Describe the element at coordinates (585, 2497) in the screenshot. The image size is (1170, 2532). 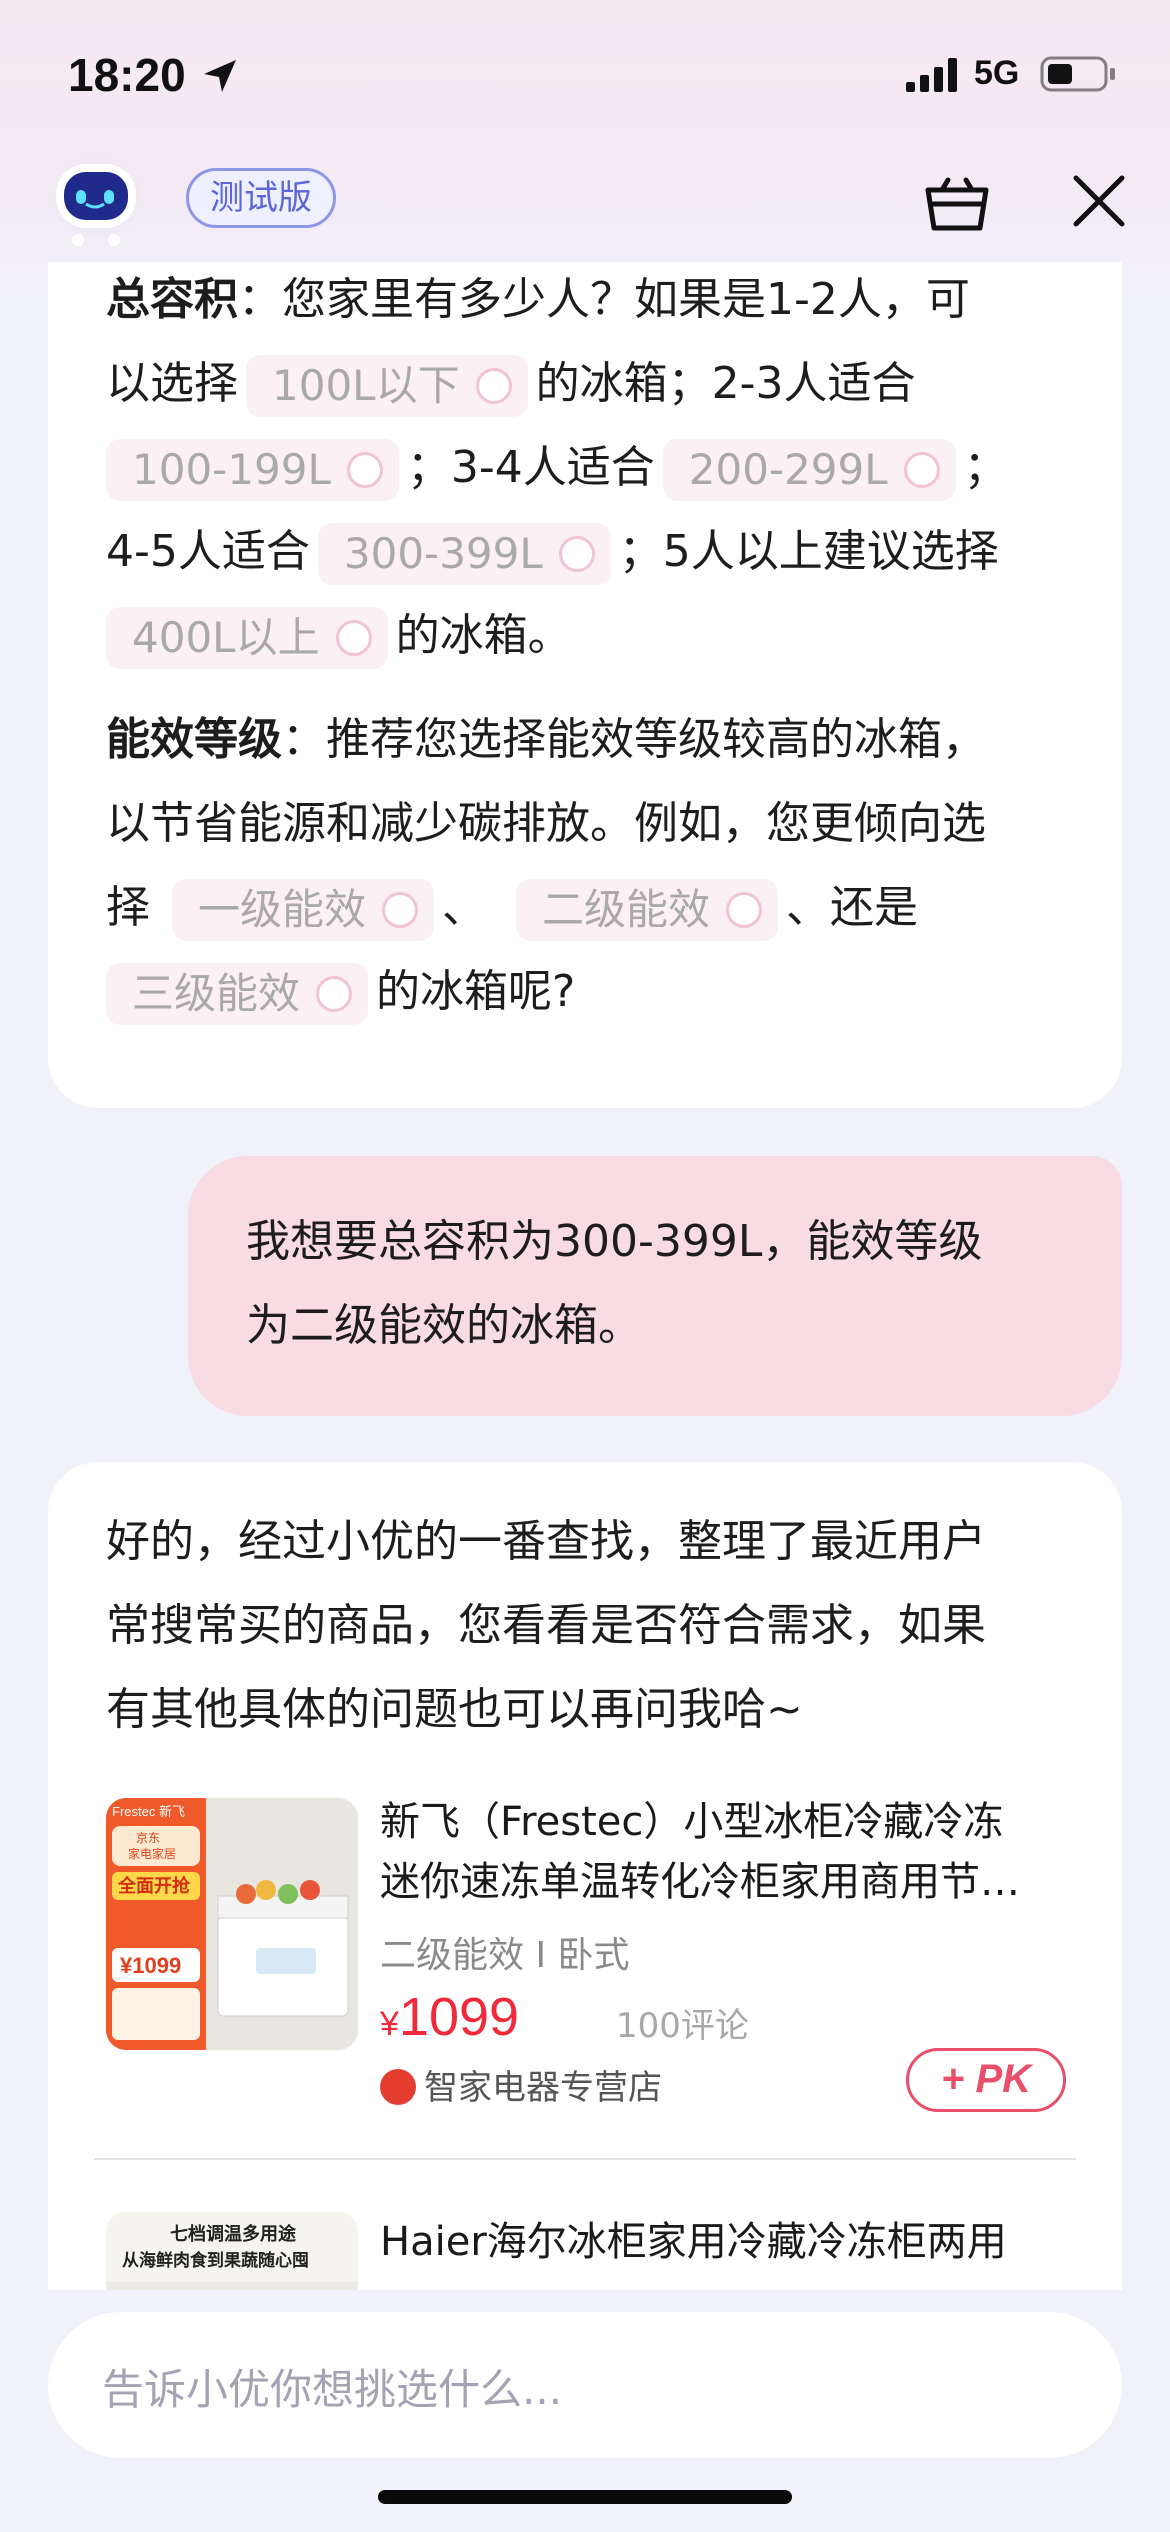
I see `home-indicator` at that location.